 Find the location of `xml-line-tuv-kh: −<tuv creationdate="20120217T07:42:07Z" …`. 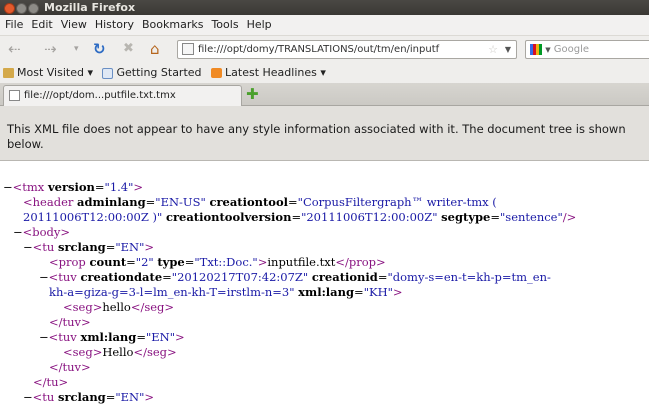

xml-line-tuv-kh: −<tuv creationdate="20120217T07:42:07Z" … is located at coordinates (295, 277).